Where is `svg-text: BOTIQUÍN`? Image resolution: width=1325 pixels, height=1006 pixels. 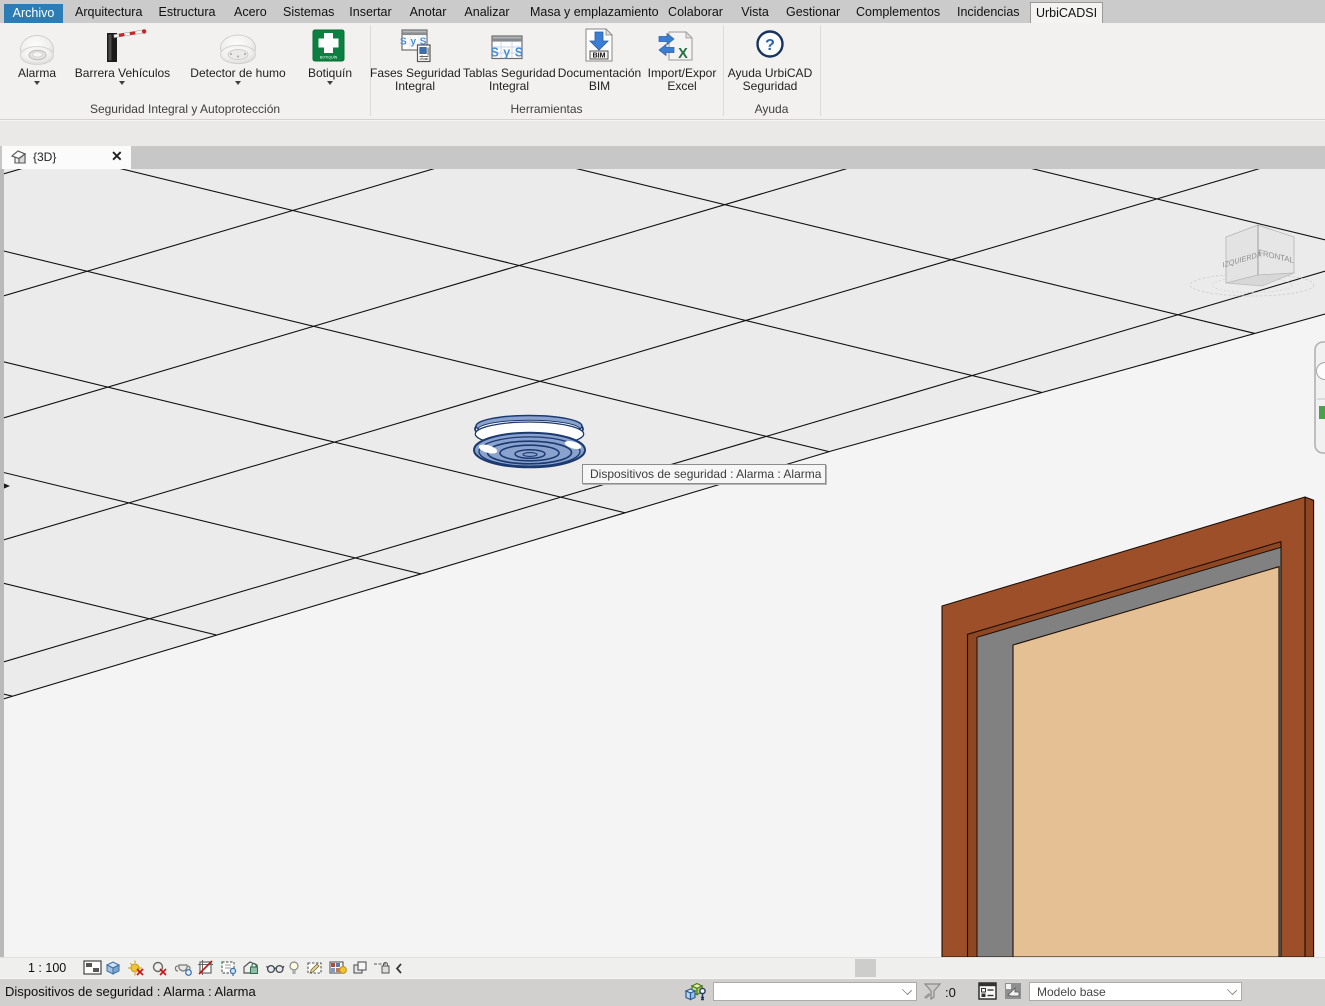
svg-text: BOTIQUÍN is located at coordinates (329, 58).